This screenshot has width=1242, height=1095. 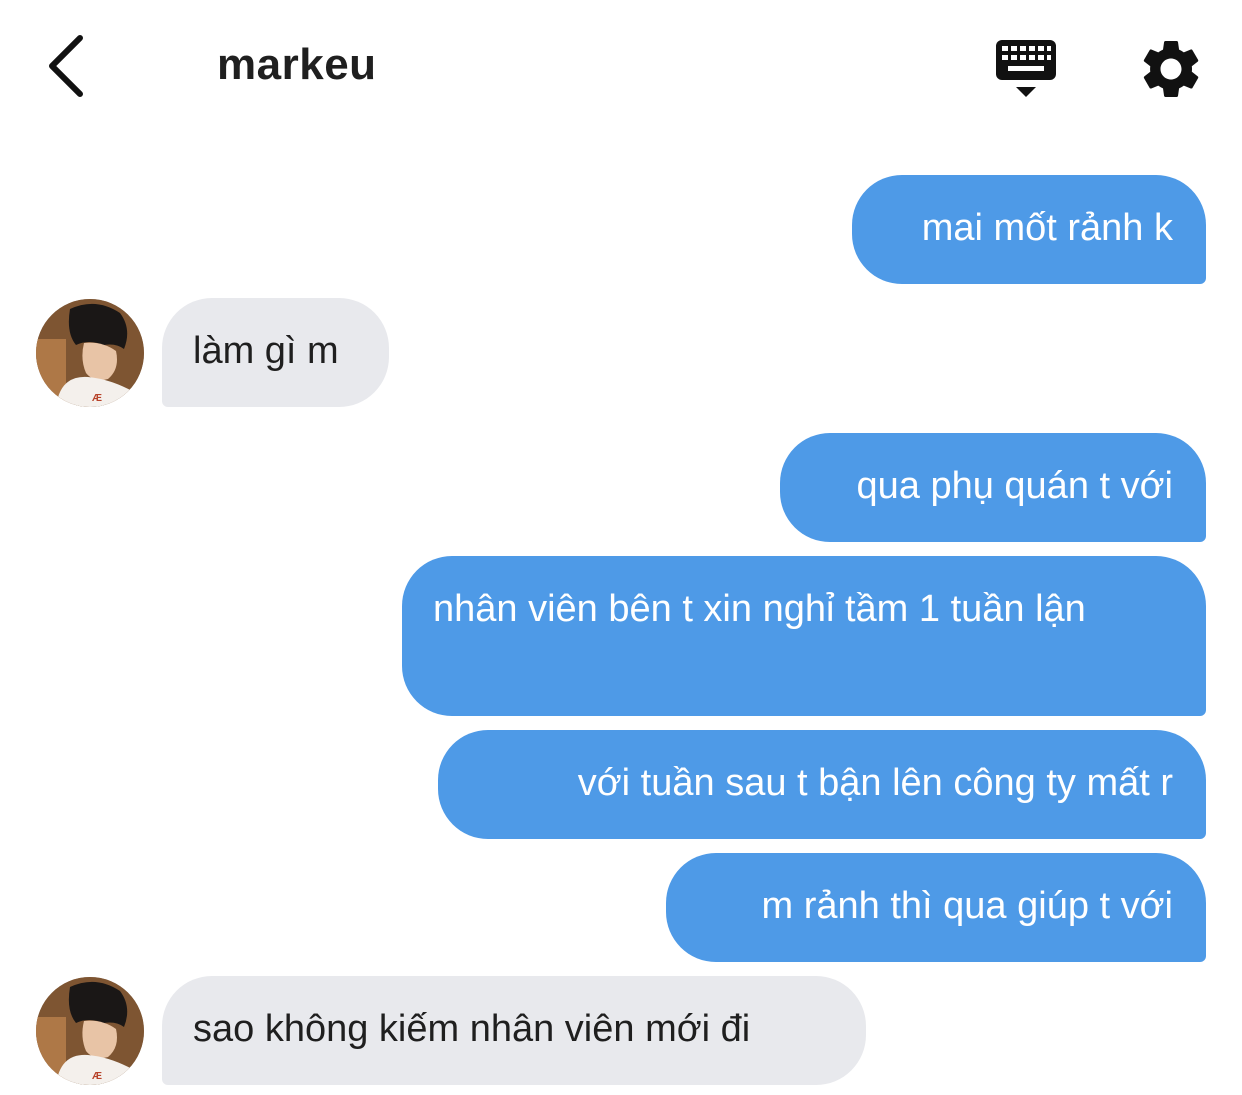 I want to click on keyboard-button, so click(x=1026, y=69).